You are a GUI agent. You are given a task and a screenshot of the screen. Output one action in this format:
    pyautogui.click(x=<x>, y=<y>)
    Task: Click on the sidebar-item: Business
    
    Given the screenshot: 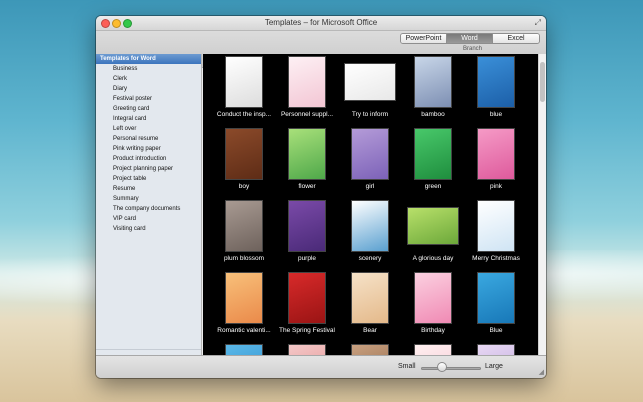 What is the action you would take?
    pyautogui.click(x=148, y=69)
    